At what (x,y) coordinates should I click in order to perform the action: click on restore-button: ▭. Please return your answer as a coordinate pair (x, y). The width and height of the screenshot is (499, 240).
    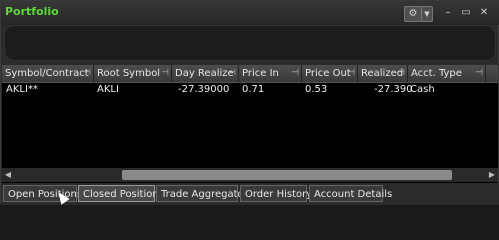
    Looking at the image, I should click on (466, 13).